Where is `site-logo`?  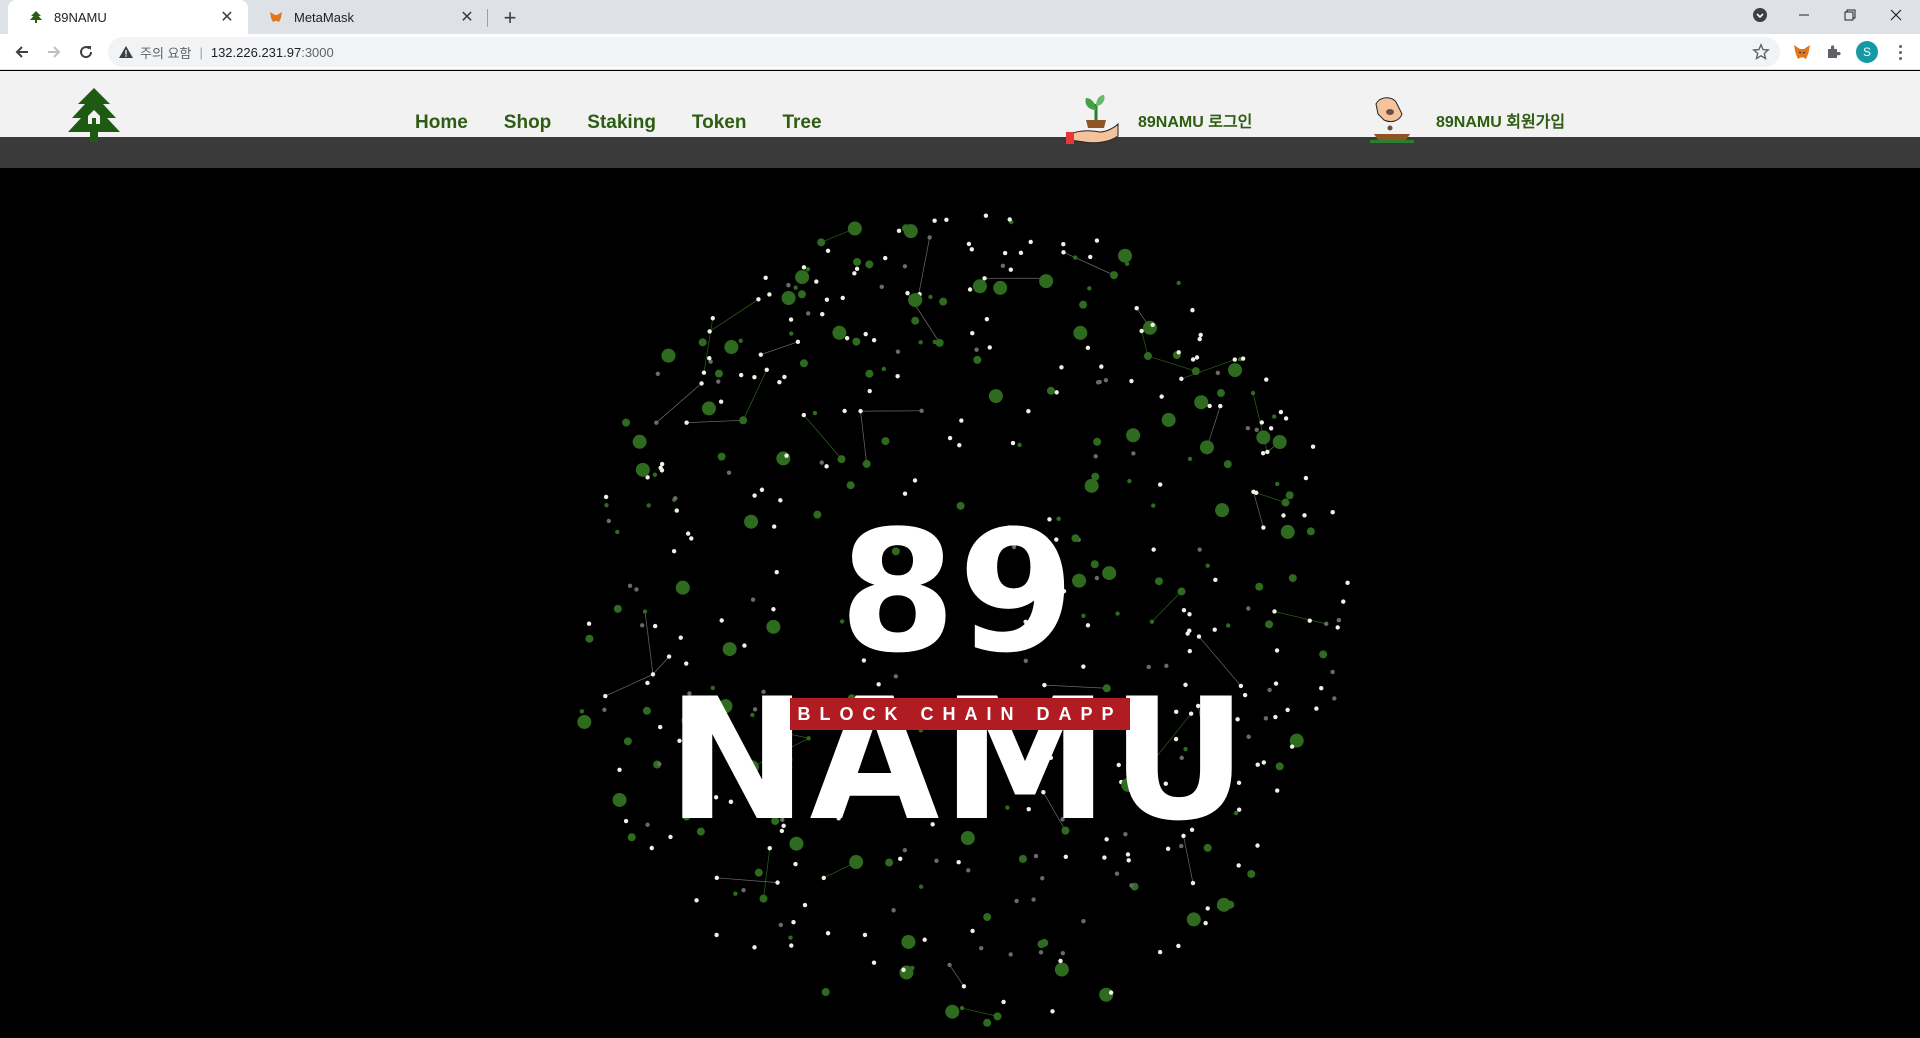
site-logo is located at coordinates (94, 122).